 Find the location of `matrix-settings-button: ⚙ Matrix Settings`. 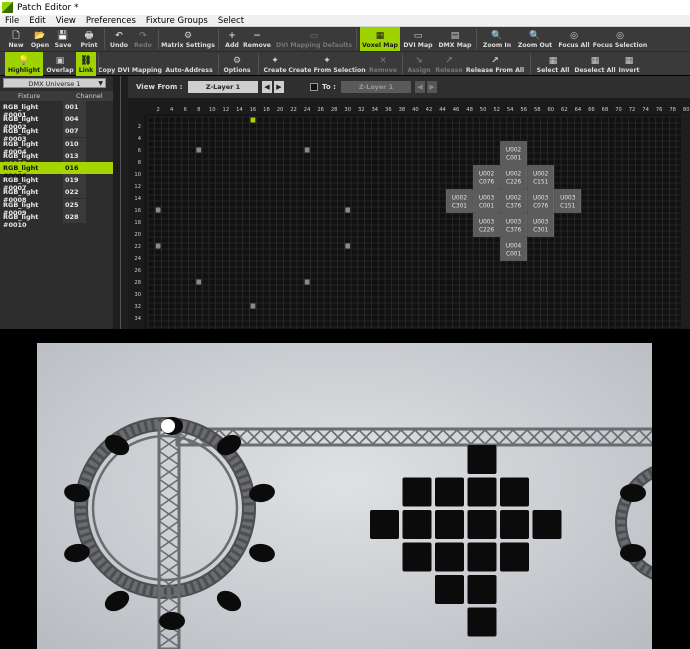

matrix-settings-button: ⚙ Matrix Settings is located at coordinates (188, 39).